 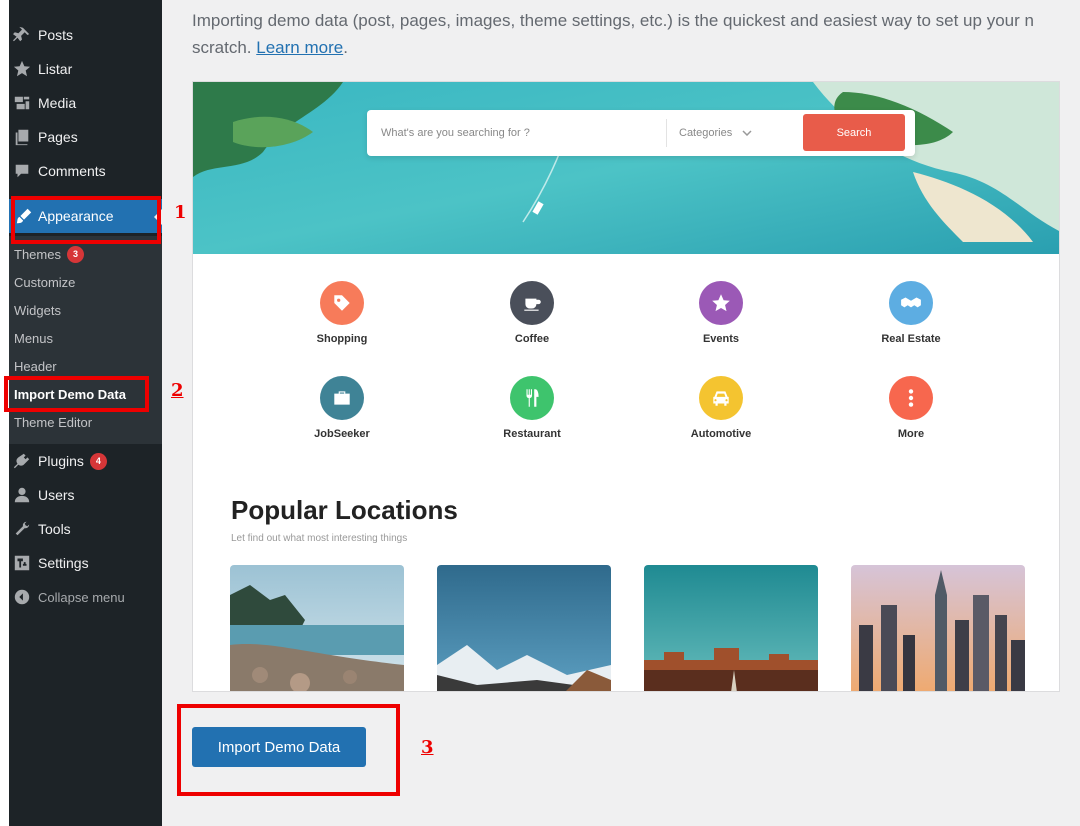 What do you see at coordinates (22, 529) in the screenshot?
I see `wrench-icon` at bounding box center [22, 529].